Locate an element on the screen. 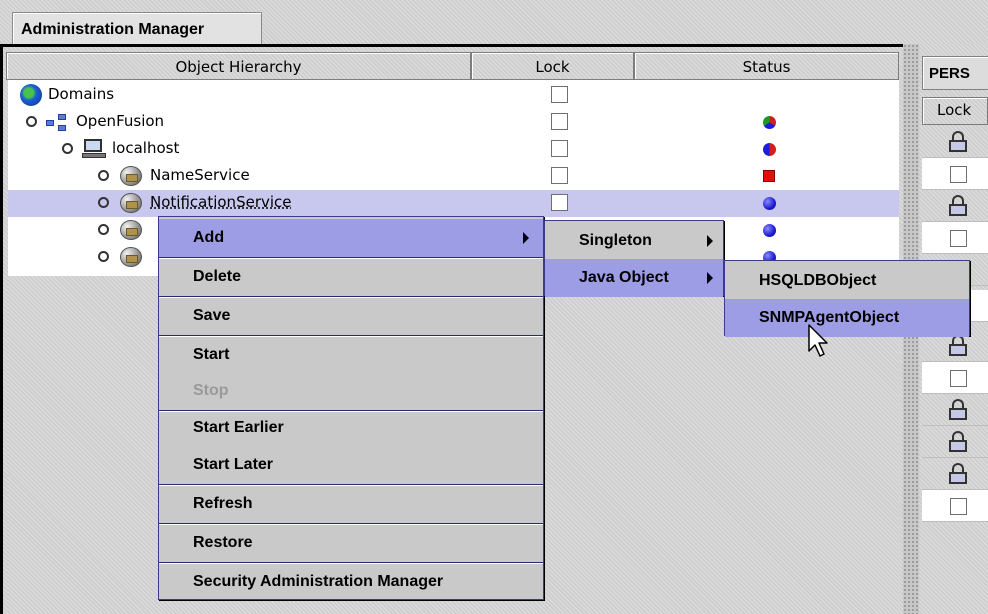 This screenshot has width=988, height=614. menu-item-start-later: Start Later is located at coordinates (351, 465).